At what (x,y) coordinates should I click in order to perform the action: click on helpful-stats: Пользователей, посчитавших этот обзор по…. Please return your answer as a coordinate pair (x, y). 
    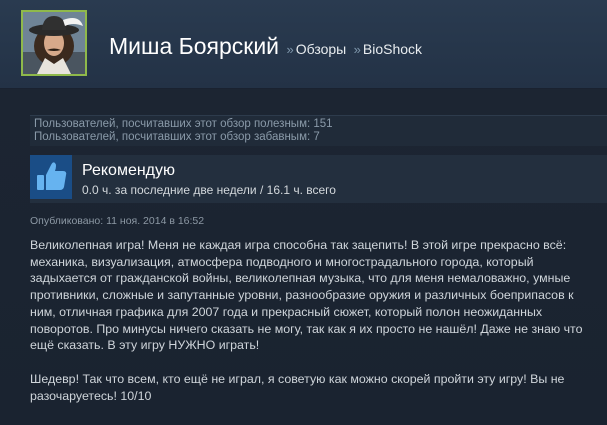
    Looking at the image, I should click on (318, 130).